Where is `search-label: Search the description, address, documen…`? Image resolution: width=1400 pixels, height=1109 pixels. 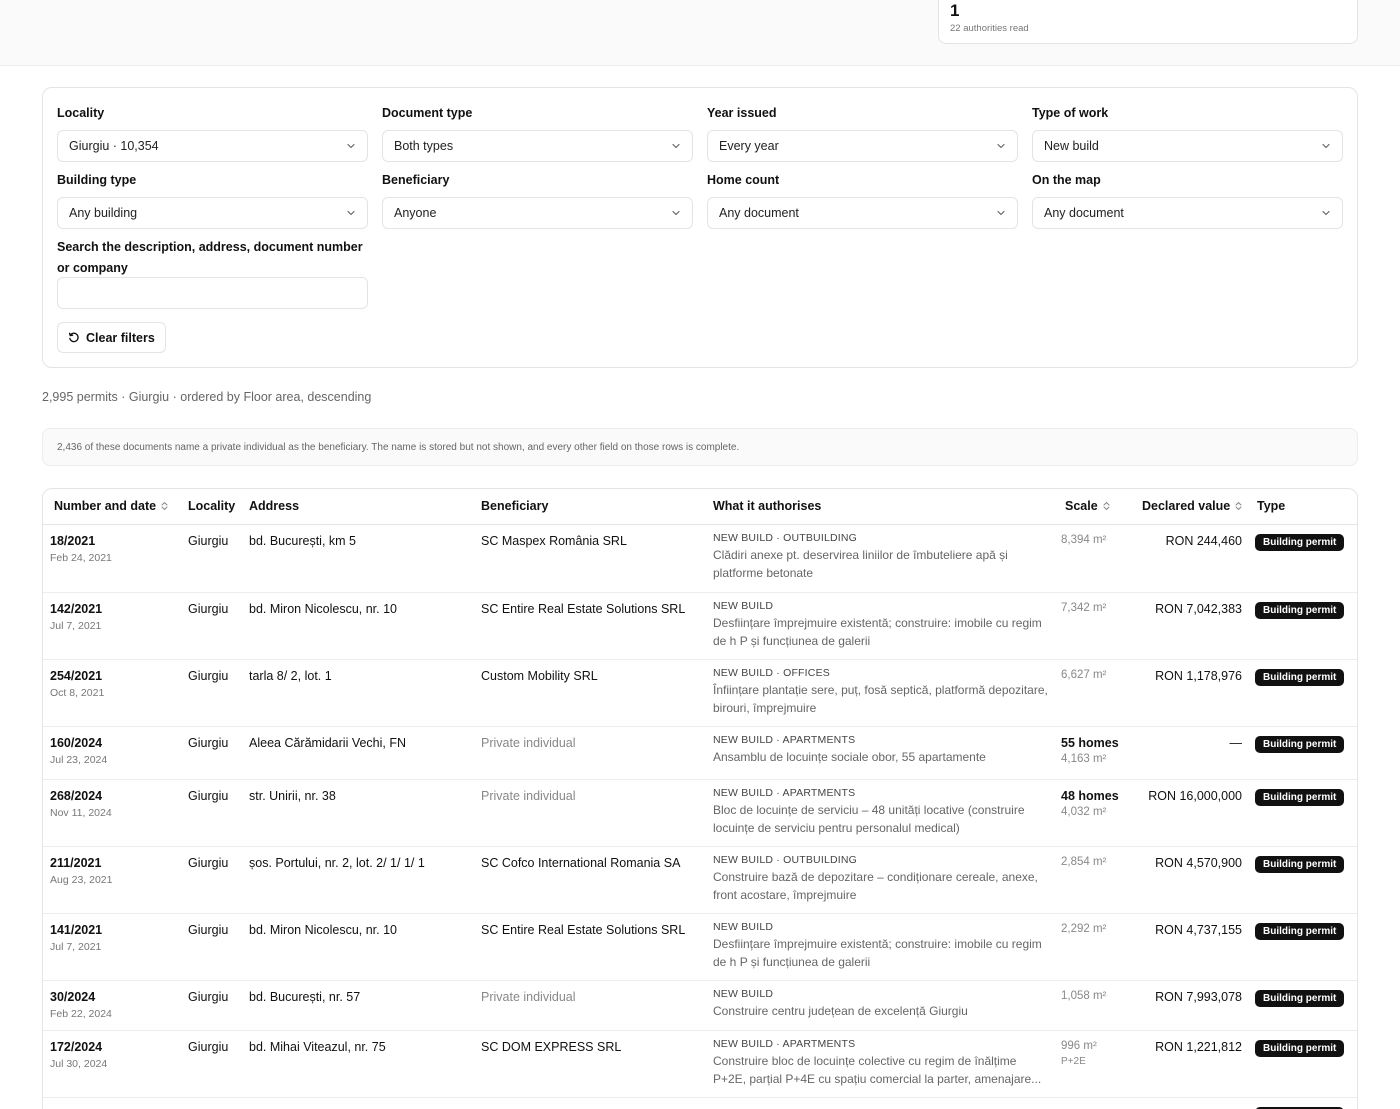
search-label: Search the description, address, documen… is located at coordinates (210, 257).